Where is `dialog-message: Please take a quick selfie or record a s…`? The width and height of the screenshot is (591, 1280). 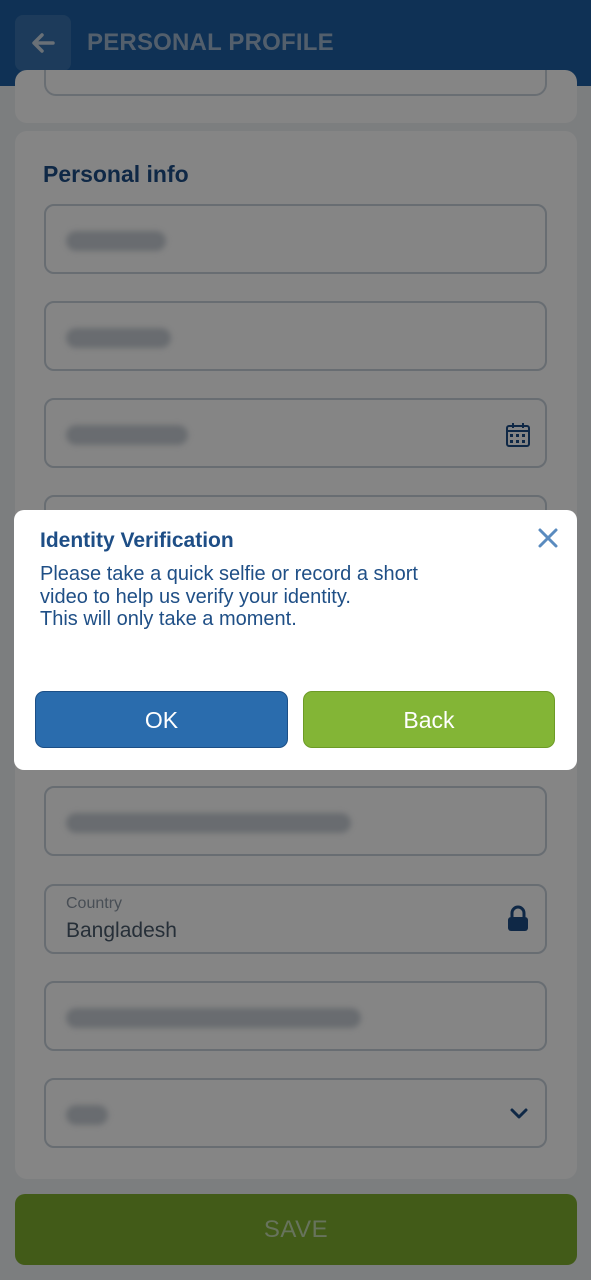 dialog-message: Please take a quick selfie or record a s… is located at coordinates (229, 596).